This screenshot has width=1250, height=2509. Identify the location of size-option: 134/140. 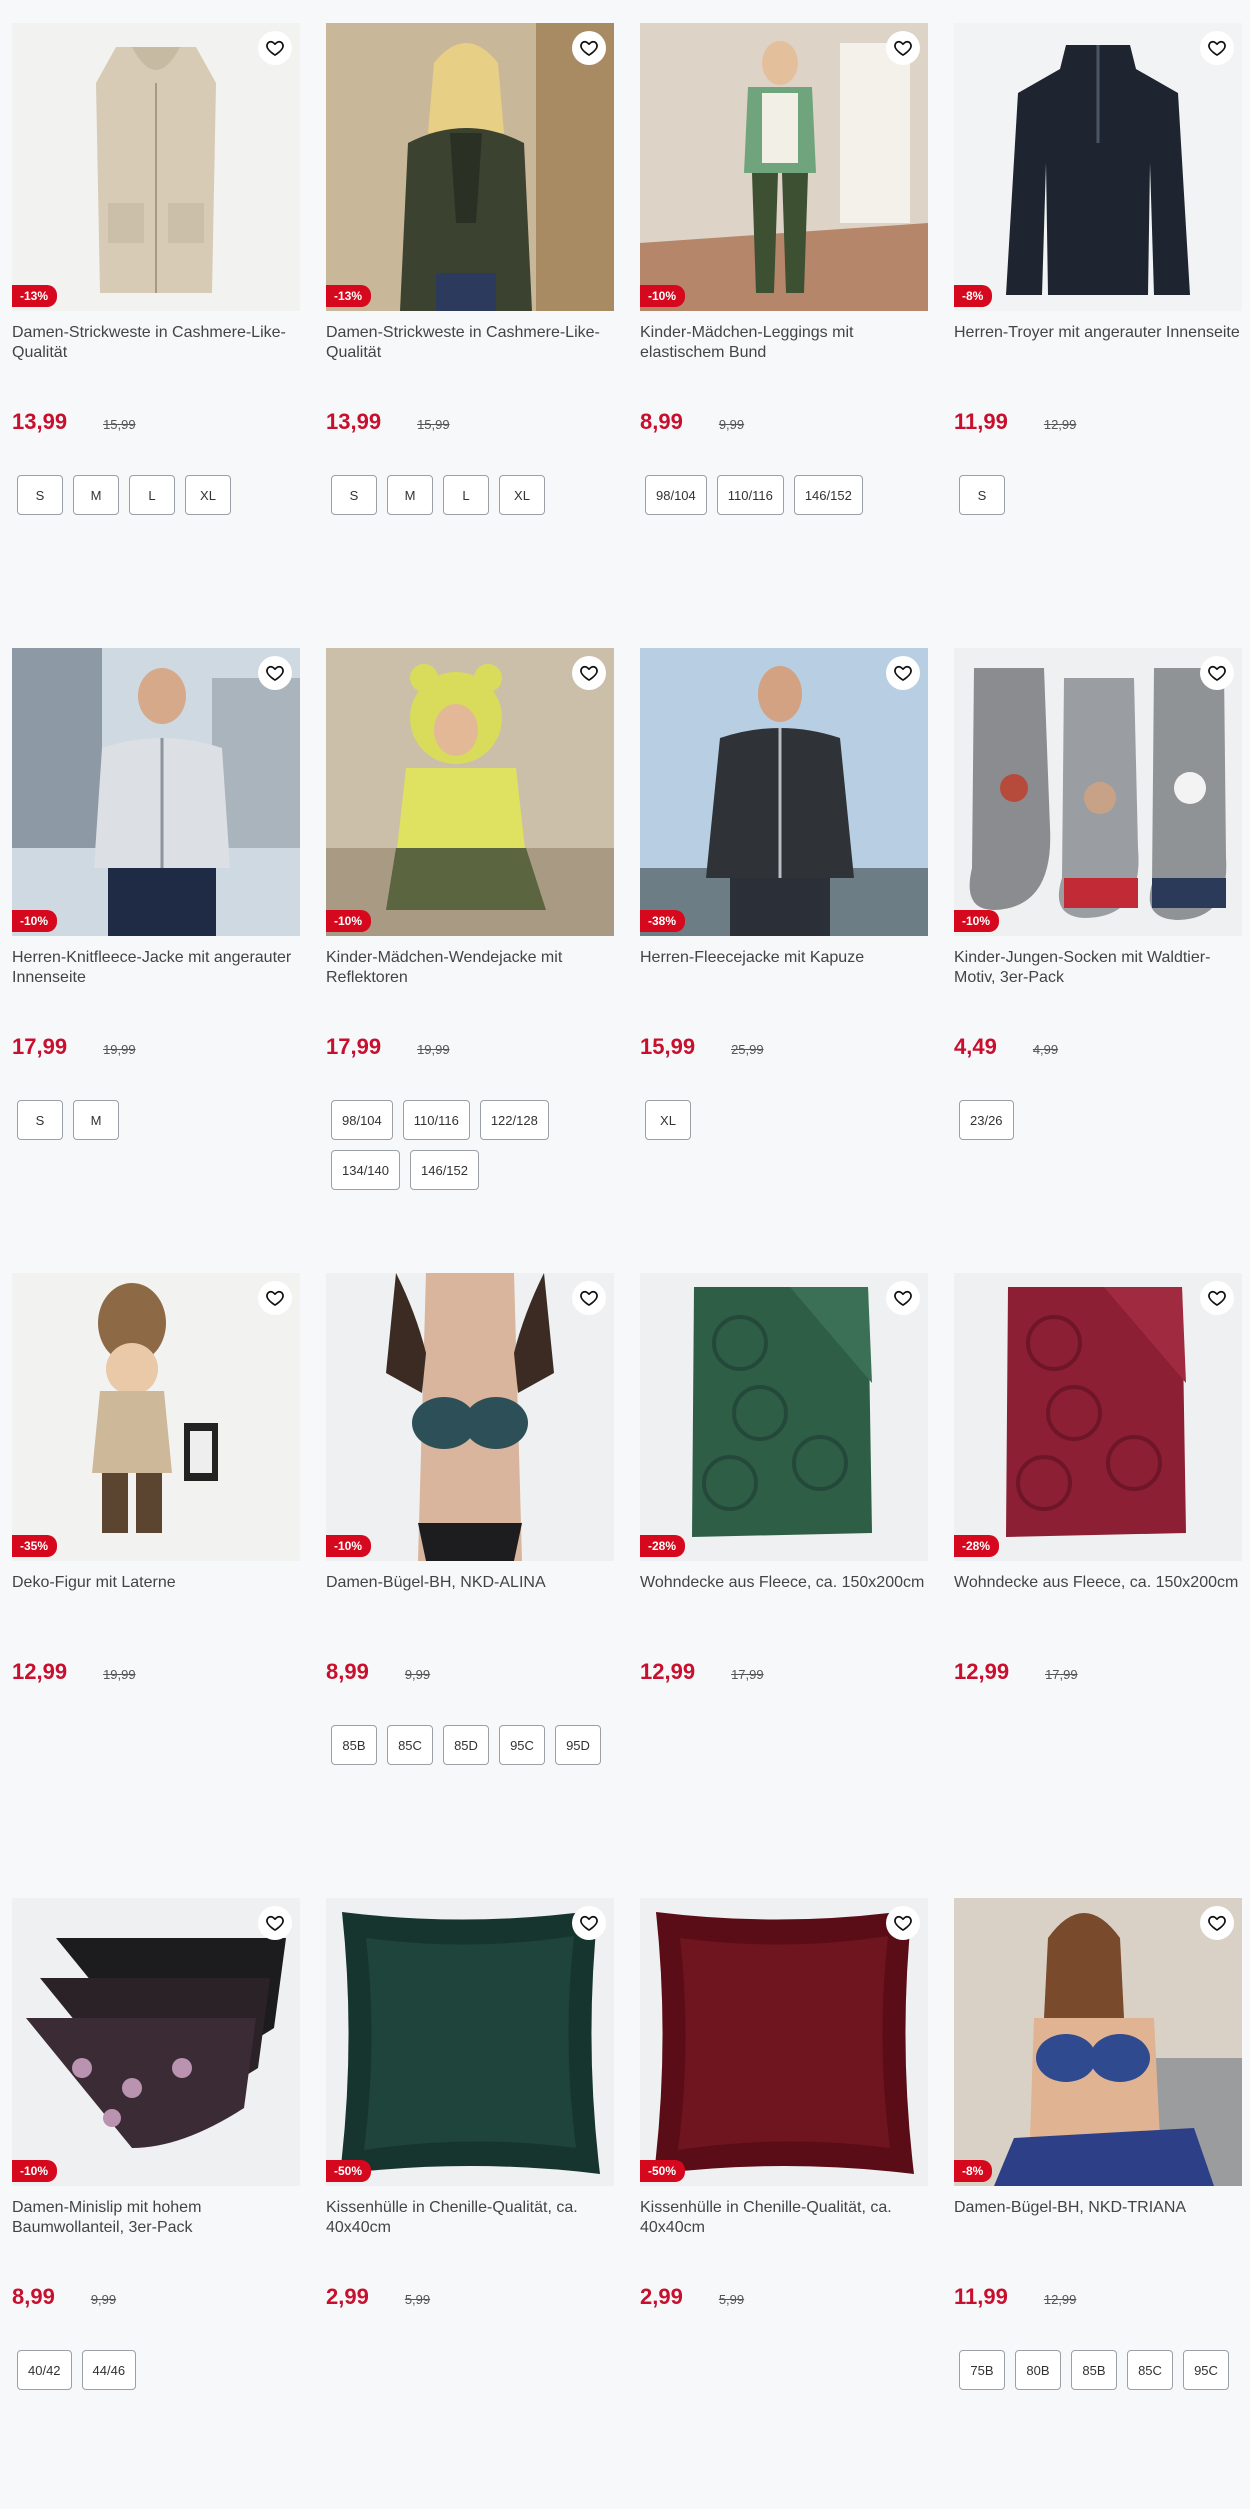
(365, 1170).